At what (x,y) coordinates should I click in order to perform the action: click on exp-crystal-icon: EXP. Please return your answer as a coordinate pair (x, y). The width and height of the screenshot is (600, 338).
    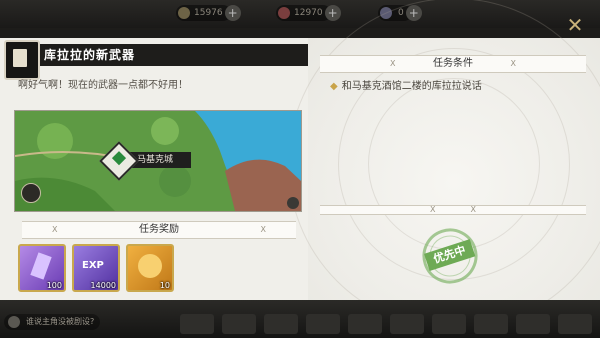
    Looking at the image, I should click on (93, 265).